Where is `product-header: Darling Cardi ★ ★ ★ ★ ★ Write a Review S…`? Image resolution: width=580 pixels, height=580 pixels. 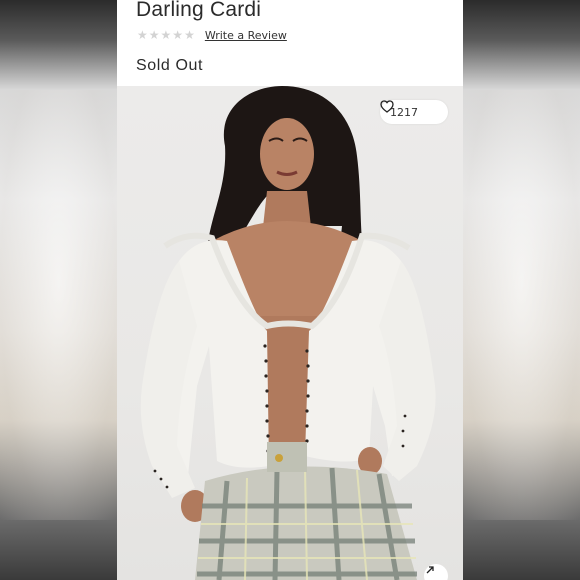 product-header: Darling Cardi ★ ★ ★ ★ ★ Write a Review S… is located at coordinates (290, 43).